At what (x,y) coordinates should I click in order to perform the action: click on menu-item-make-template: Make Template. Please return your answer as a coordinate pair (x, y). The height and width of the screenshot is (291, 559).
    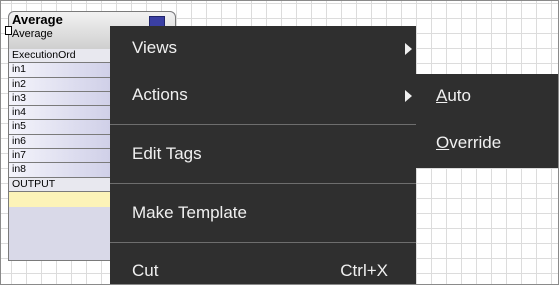
    Looking at the image, I should click on (263, 213).